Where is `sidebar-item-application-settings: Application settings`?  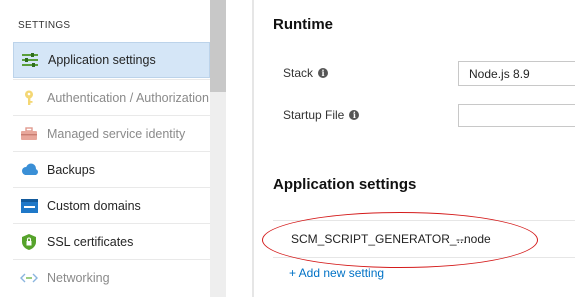
sidebar-item-application-settings: Application settings is located at coordinates (111, 60).